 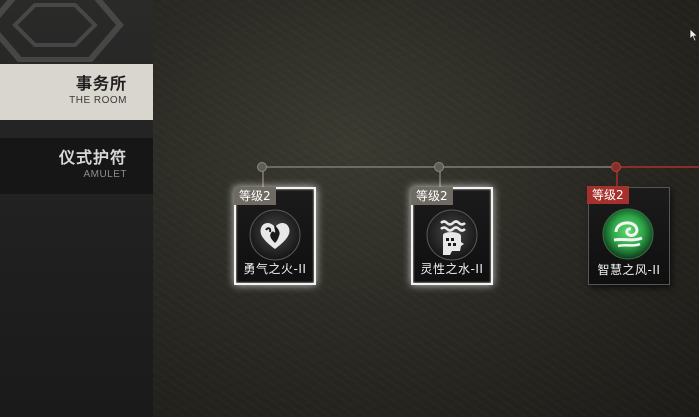 I want to click on logo-emblem-icon, so click(x=76, y=31).